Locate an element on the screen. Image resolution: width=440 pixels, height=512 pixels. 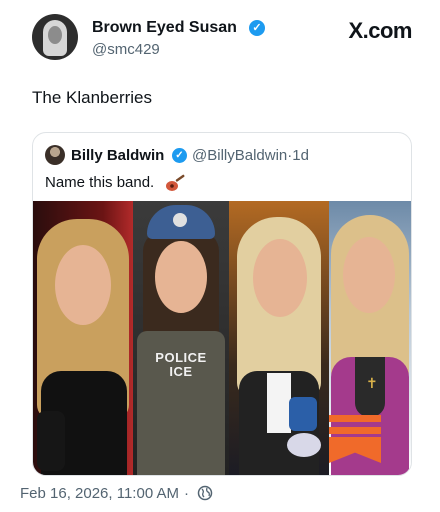
author-avatar is located at coordinates (55, 37).